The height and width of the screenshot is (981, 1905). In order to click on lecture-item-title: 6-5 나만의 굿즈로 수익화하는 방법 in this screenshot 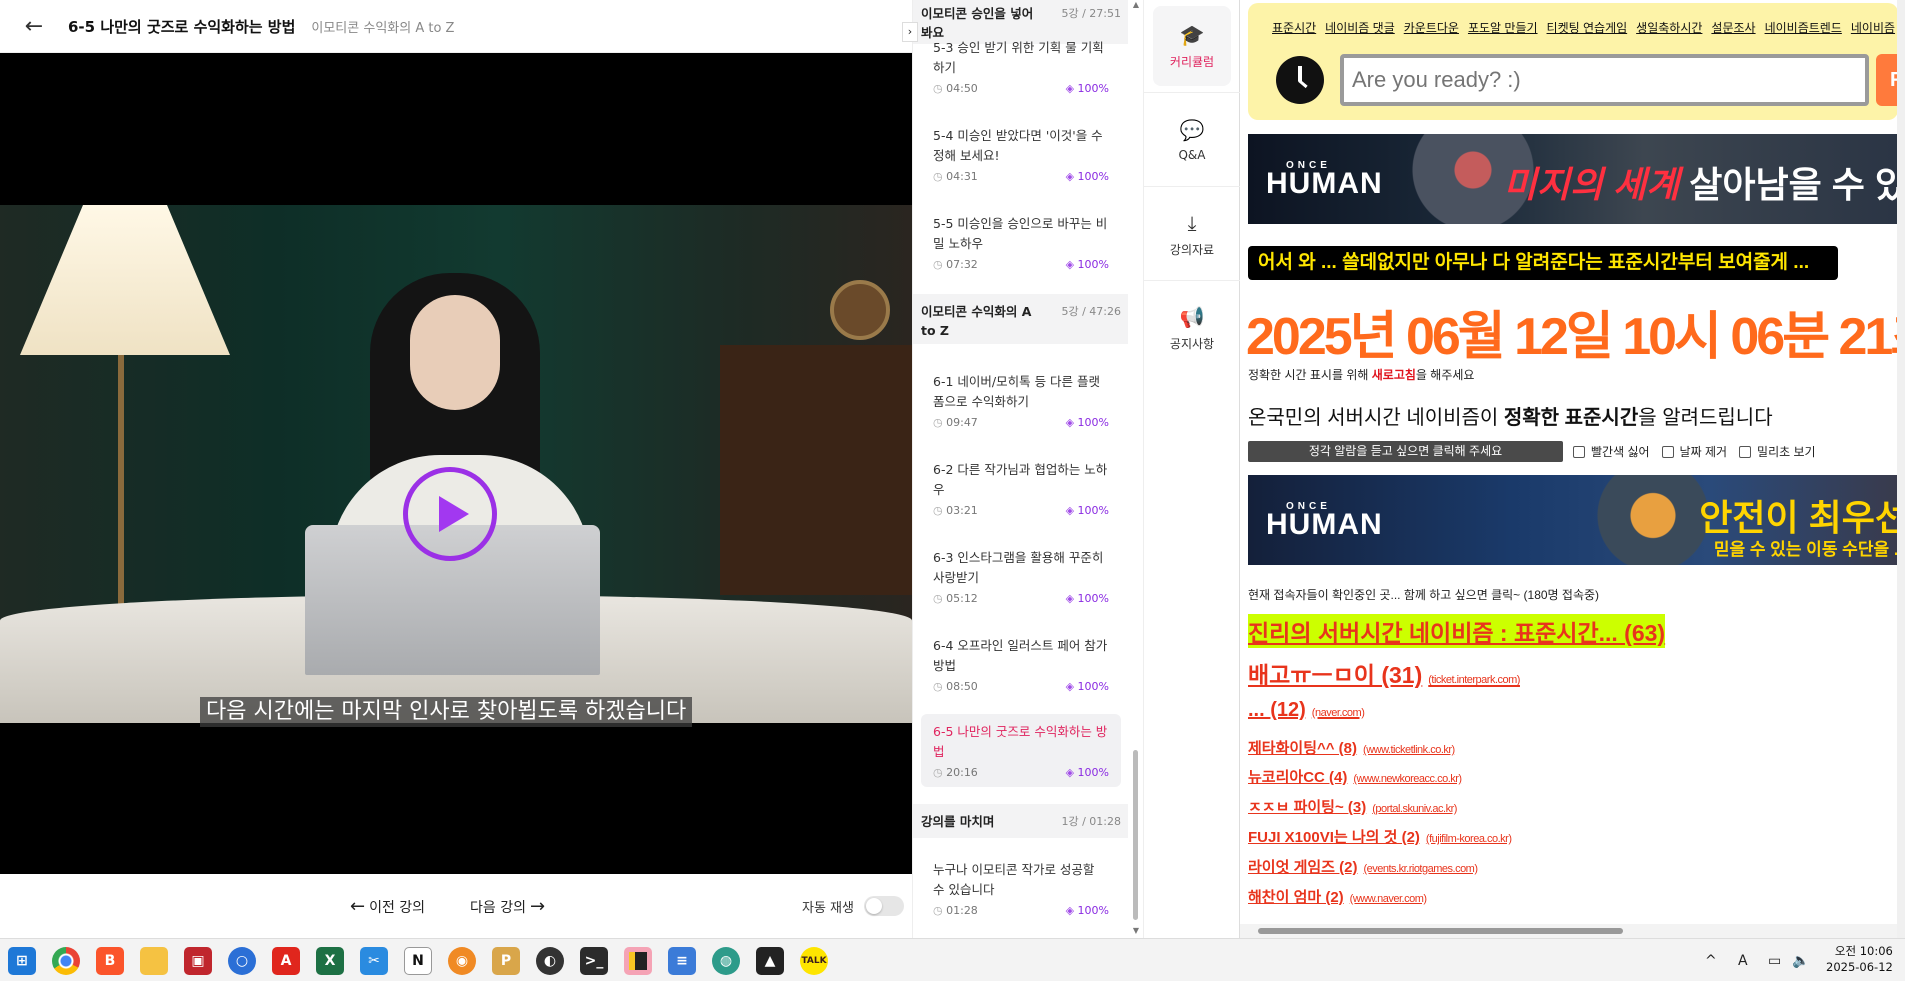, I will do `click(1020, 741)`.